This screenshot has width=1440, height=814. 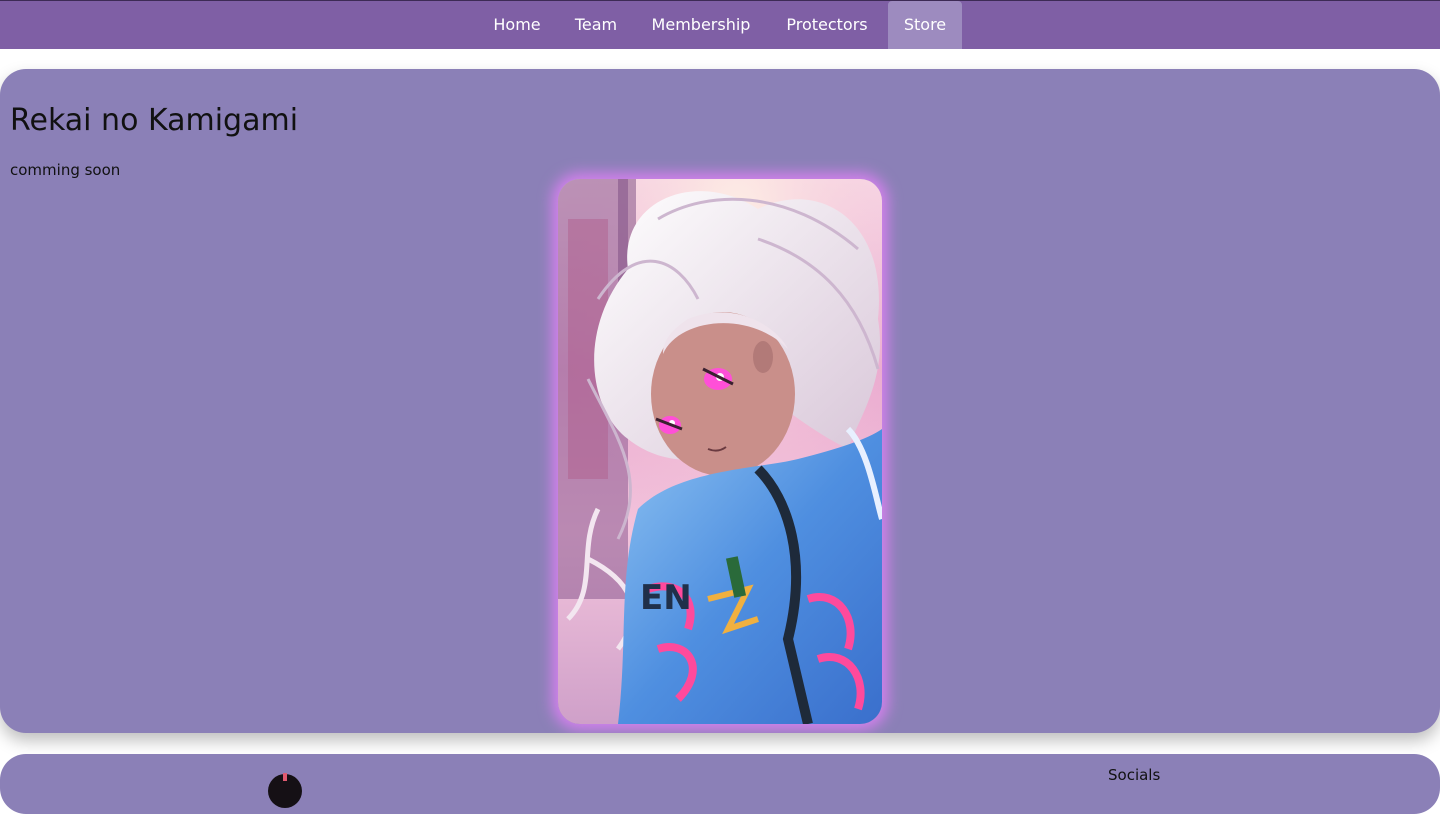 What do you see at coordinates (1134, 775) in the screenshot?
I see `socials-heading: Socials` at bounding box center [1134, 775].